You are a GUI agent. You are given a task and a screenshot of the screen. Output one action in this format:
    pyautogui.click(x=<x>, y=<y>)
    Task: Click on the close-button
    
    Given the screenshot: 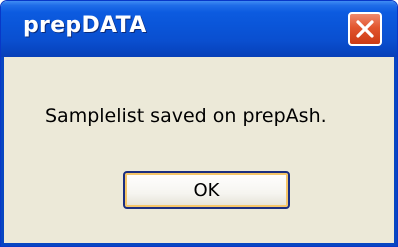 What is the action you would take?
    pyautogui.click(x=365, y=29)
    